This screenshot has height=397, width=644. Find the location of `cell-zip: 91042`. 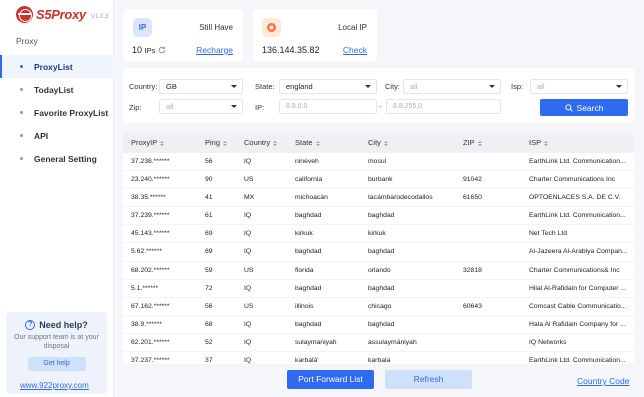

cell-zip: 91042 is located at coordinates (472, 180).